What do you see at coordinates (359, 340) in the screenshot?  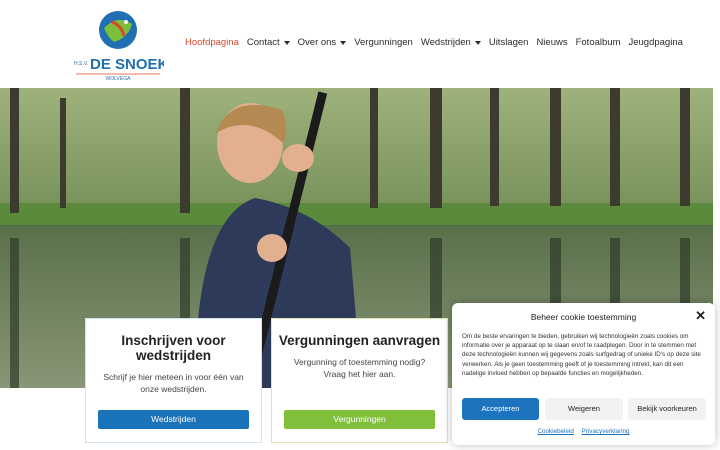 I see `card-title: Vergunningen aanvragen` at bounding box center [359, 340].